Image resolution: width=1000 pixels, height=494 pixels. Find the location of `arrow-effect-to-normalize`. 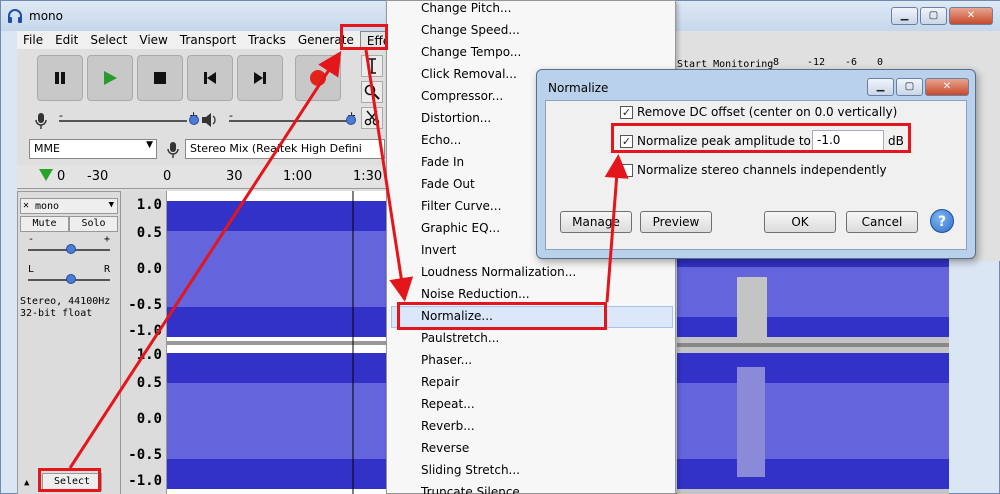

arrow-effect-to-normalize is located at coordinates (389, 175).